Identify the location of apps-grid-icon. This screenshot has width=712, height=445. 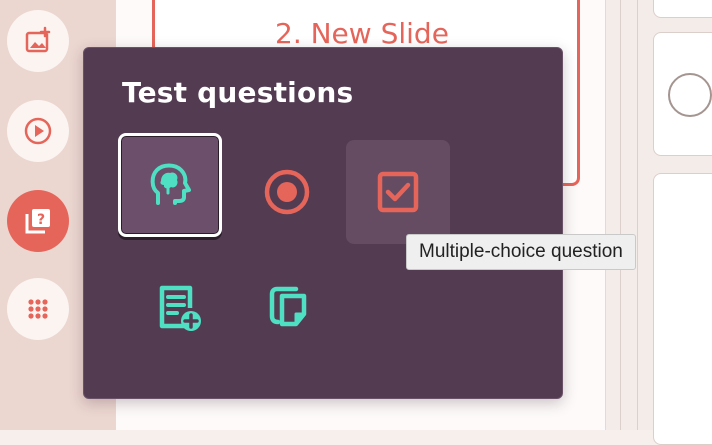
(38, 309).